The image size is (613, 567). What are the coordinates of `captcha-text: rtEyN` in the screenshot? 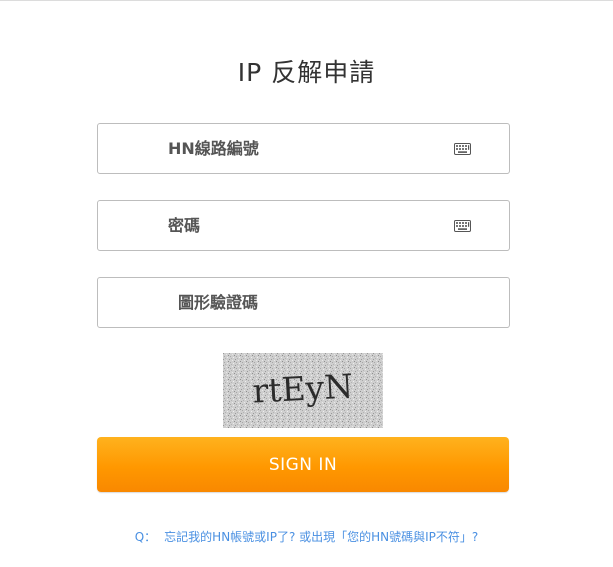 It's located at (302, 388).